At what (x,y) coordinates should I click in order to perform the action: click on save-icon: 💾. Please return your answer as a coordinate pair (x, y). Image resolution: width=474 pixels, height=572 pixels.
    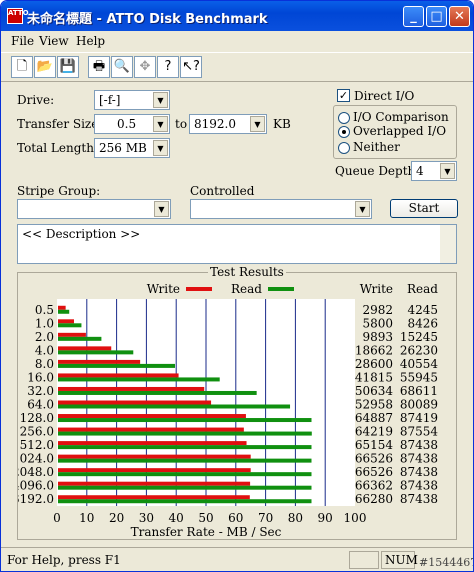
    Looking at the image, I should click on (68, 67).